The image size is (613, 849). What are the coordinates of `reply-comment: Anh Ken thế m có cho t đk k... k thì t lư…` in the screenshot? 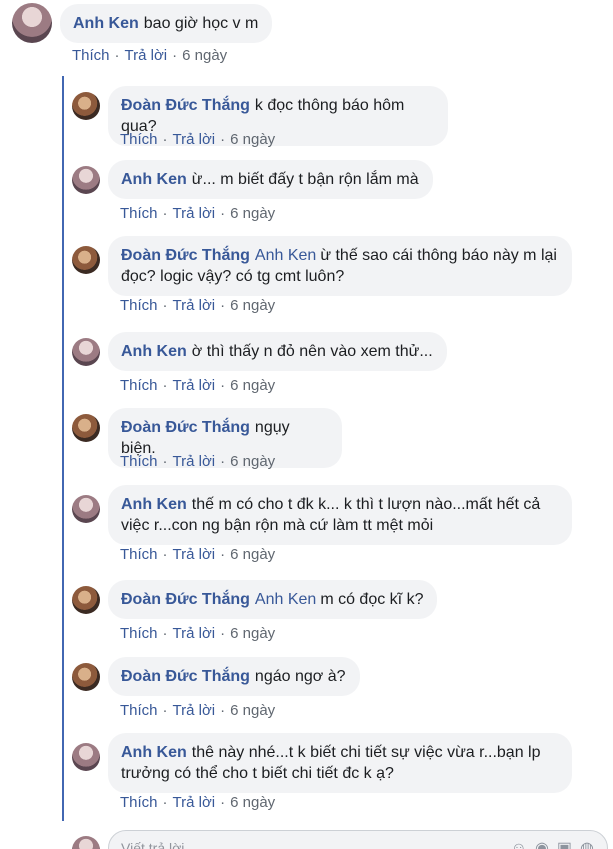 It's located at (332, 528).